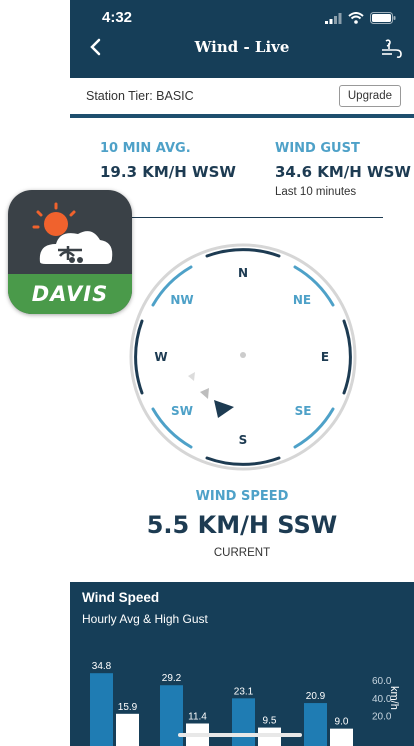 Image resolution: width=414 pixels, height=746 pixels. I want to click on davis-logo: DAVIS, so click(70, 294).